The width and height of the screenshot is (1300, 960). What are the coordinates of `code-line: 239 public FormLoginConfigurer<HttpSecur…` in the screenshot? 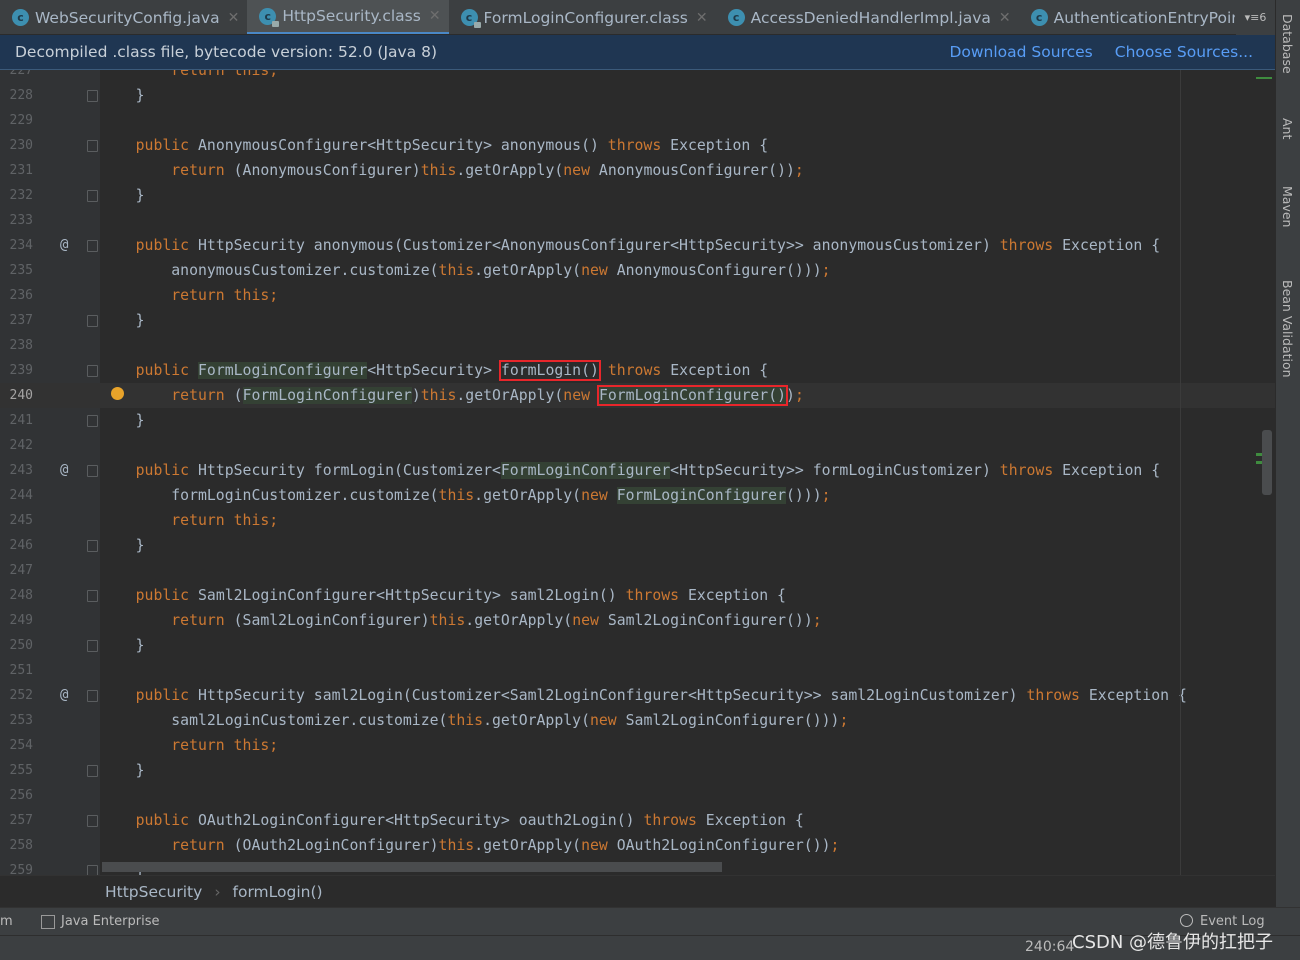 It's located at (637, 370).